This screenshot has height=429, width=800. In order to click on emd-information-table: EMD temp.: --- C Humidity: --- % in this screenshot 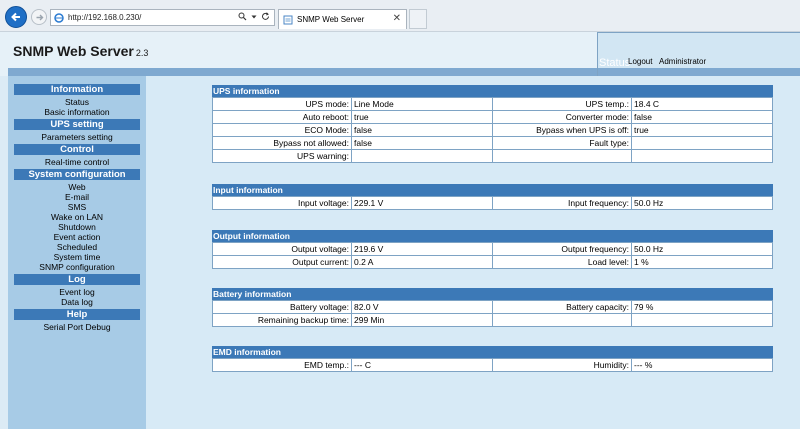, I will do `click(492, 365)`.